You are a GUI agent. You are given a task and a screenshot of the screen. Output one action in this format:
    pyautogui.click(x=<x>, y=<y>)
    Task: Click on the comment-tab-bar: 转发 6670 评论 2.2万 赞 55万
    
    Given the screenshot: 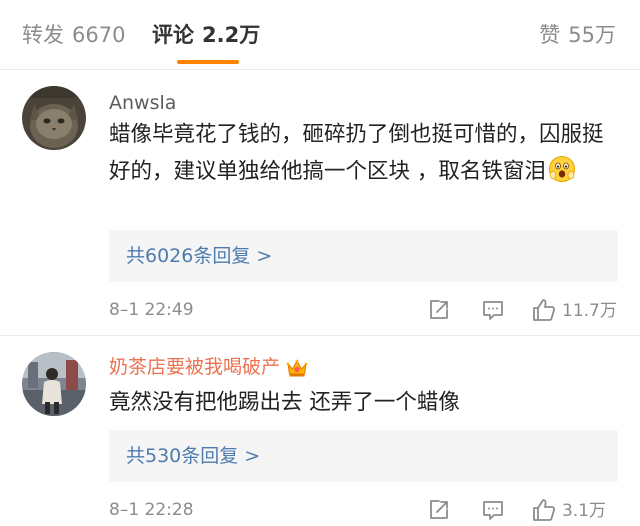 What is the action you would take?
    pyautogui.click(x=320, y=35)
    